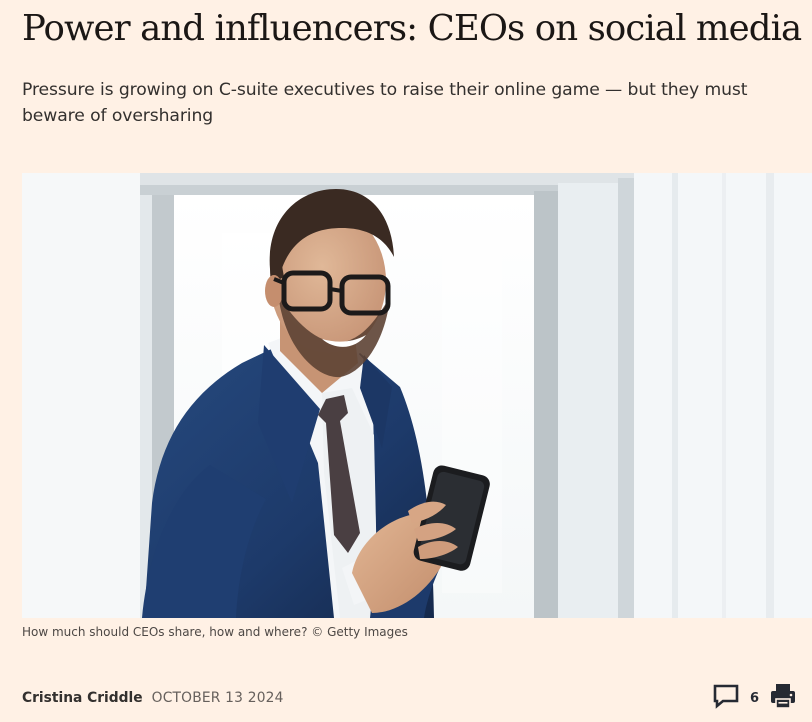  I want to click on author-link: Cristina Criddle, so click(82, 698).